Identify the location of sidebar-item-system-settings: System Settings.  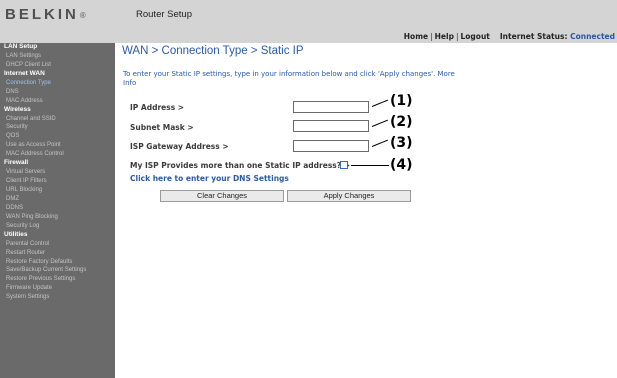
(57, 297).